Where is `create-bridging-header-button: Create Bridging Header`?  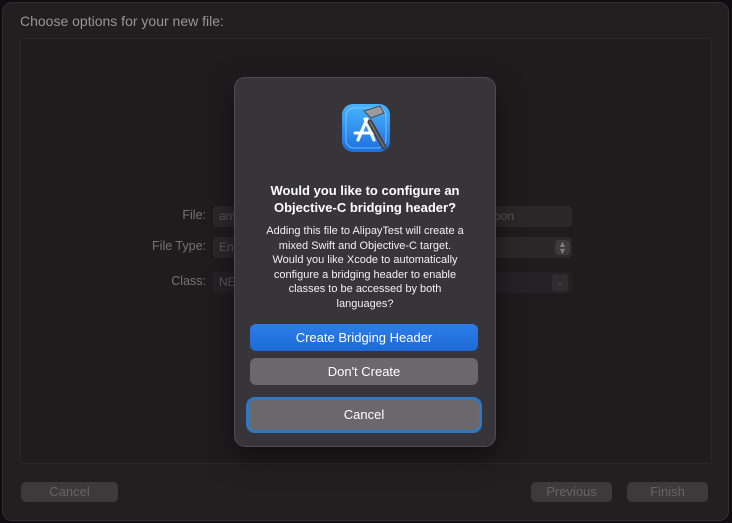 create-bridging-header-button: Create Bridging Header is located at coordinates (364, 337).